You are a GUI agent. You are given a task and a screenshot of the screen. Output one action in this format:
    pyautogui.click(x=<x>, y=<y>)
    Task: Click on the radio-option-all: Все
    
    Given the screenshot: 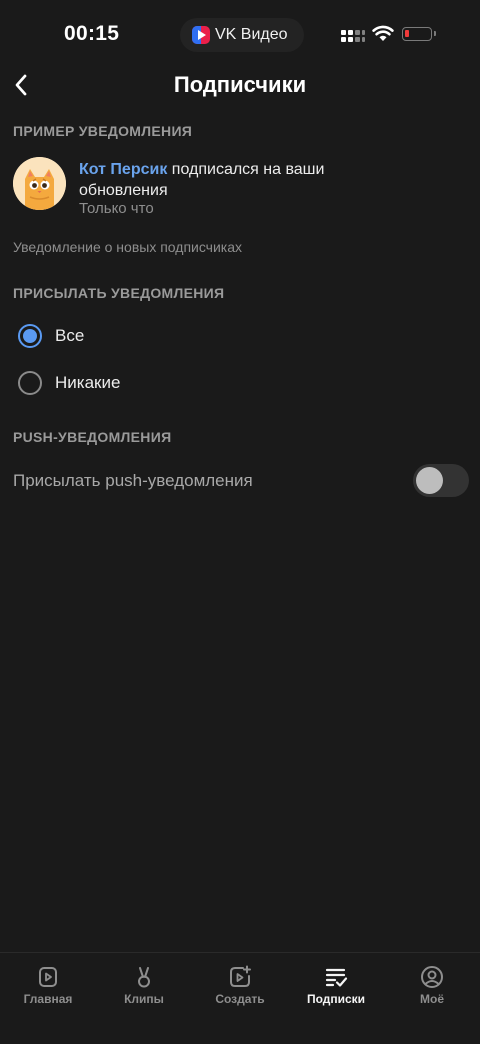 What is the action you would take?
    pyautogui.click(x=240, y=336)
    